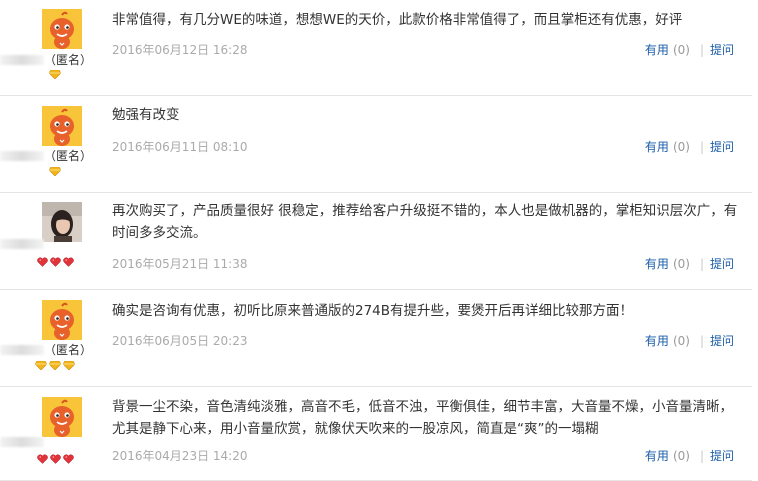  Describe the element at coordinates (180, 341) in the screenshot. I see `review-date: 2016年06月05日 20:23` at that location.